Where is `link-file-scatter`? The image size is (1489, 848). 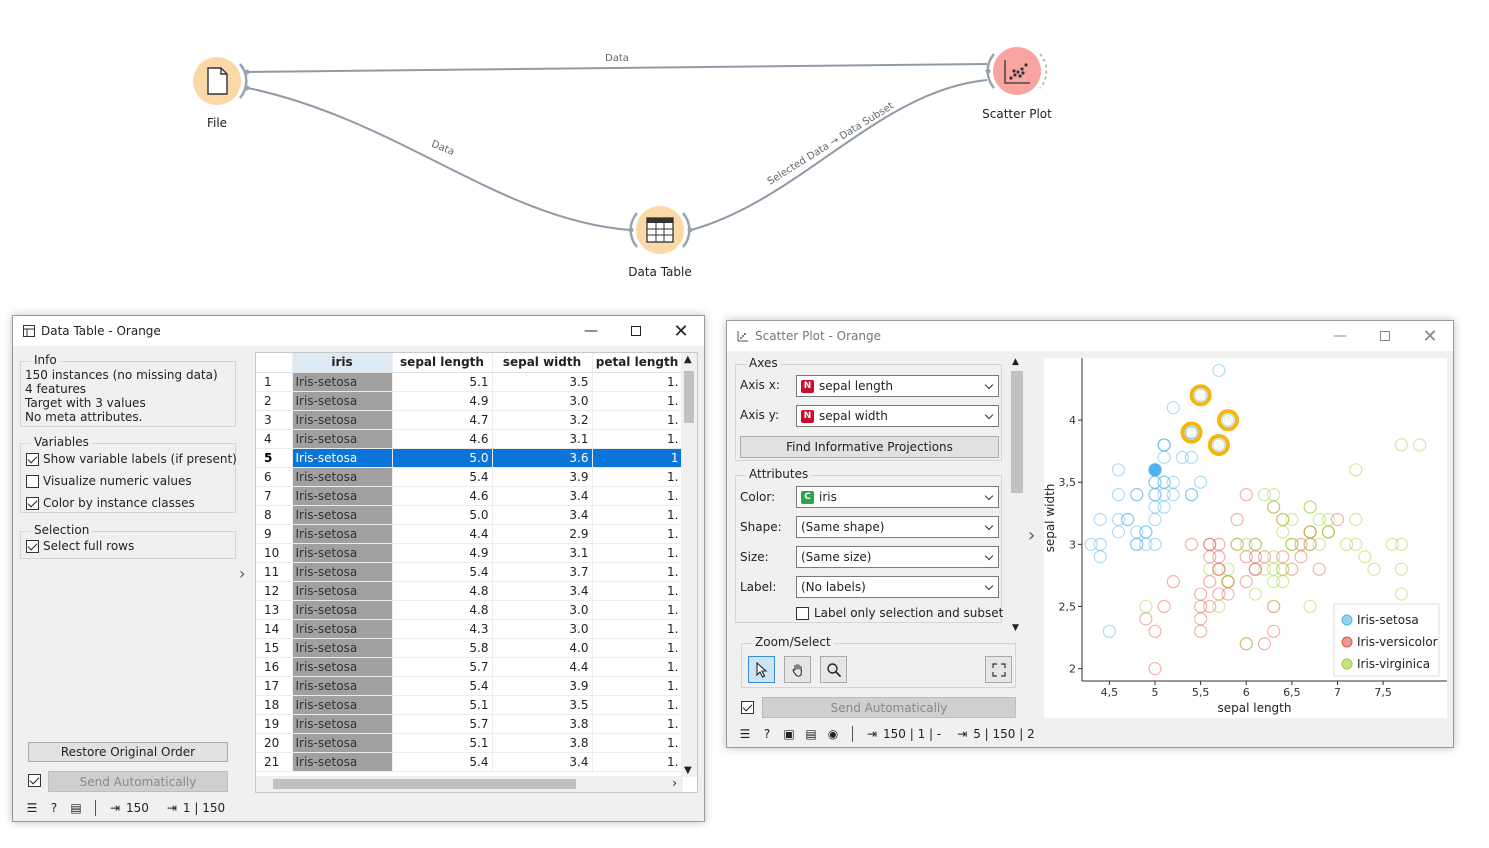
link-file-scatter is located at coordinates (617, 68).